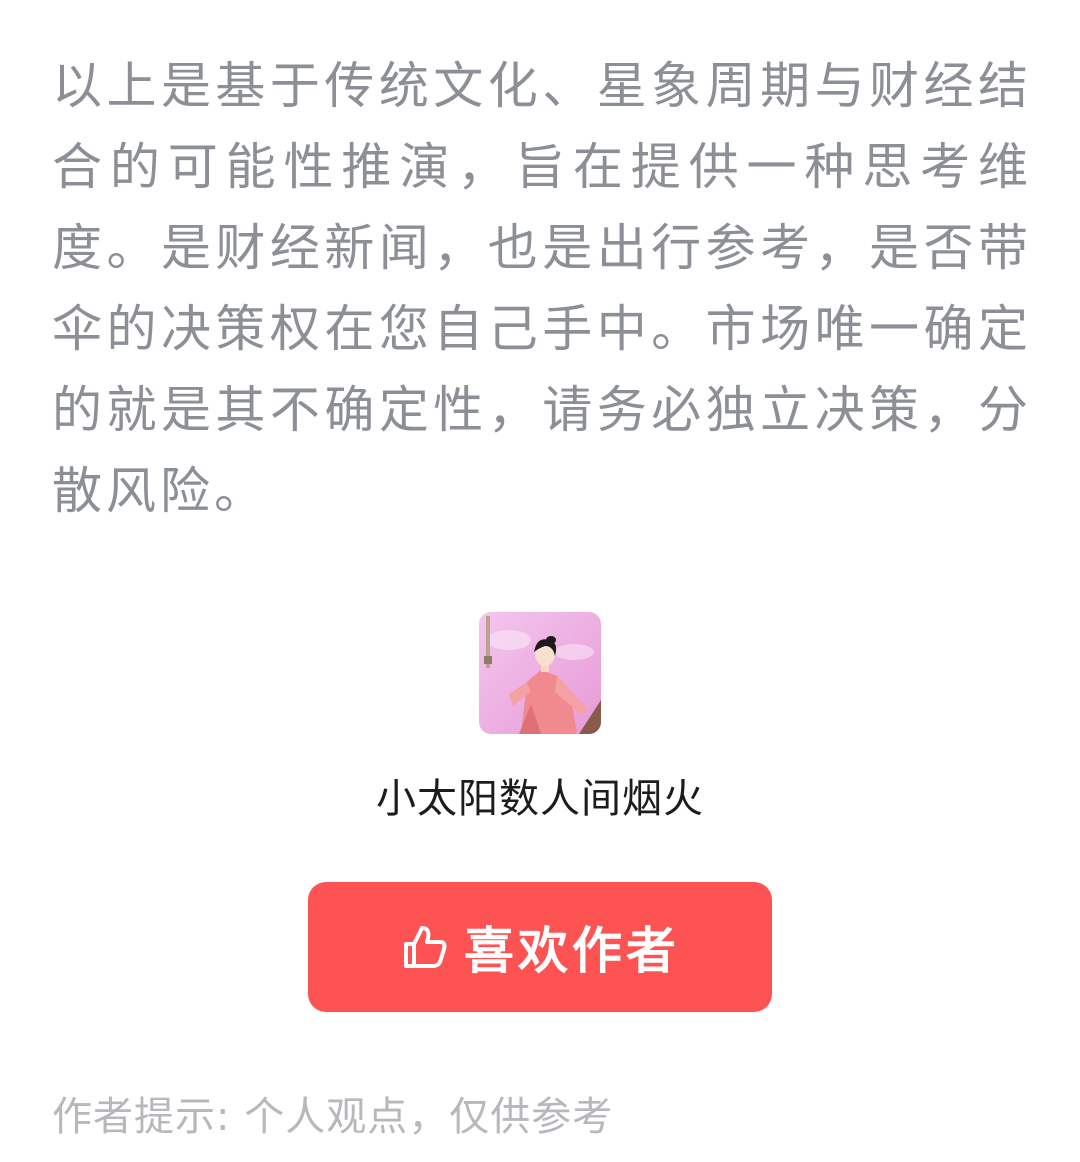  Describe the element at coordinates (540, 799) in the screenshot. I see `author-name: 小太阳数人间烟火` at that location.